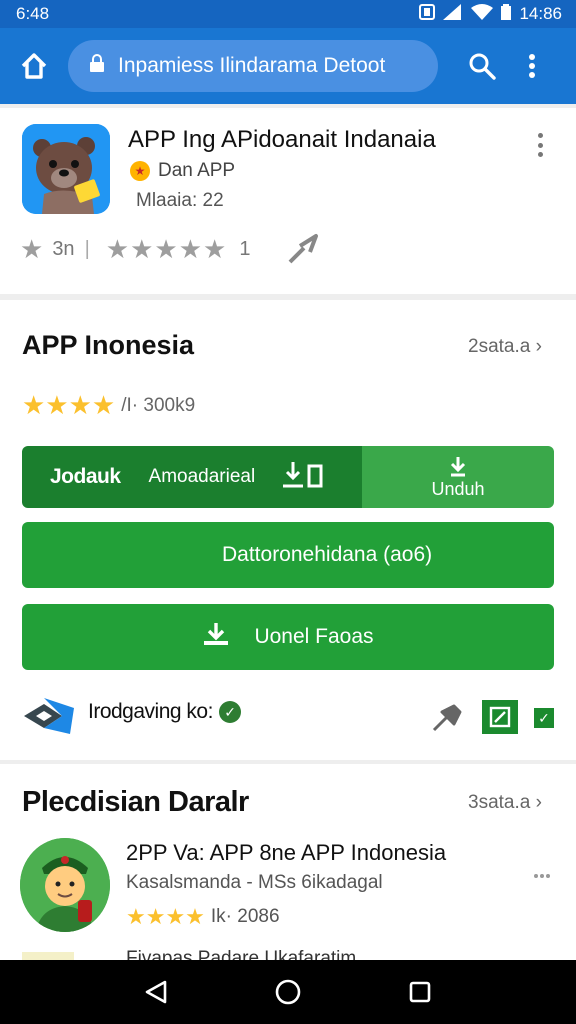 Image resolution: width=576 pixels, height=1024 pixels. What do you see at coordinates (458, 466) in the screenshot?
I see `download-icon` at bounding box center [458, 466].